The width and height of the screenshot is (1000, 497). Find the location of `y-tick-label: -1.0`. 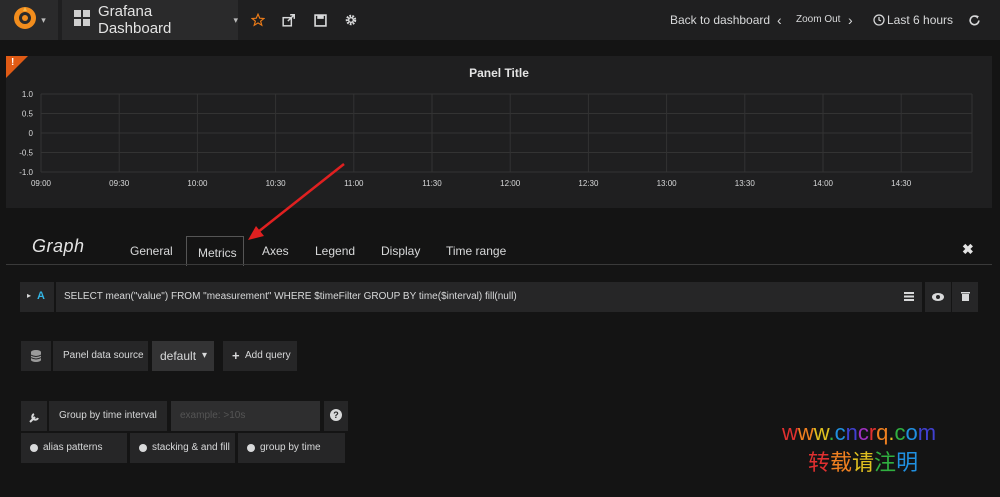

y-tick-label: -1.0 is located at coordinates (26, 172).